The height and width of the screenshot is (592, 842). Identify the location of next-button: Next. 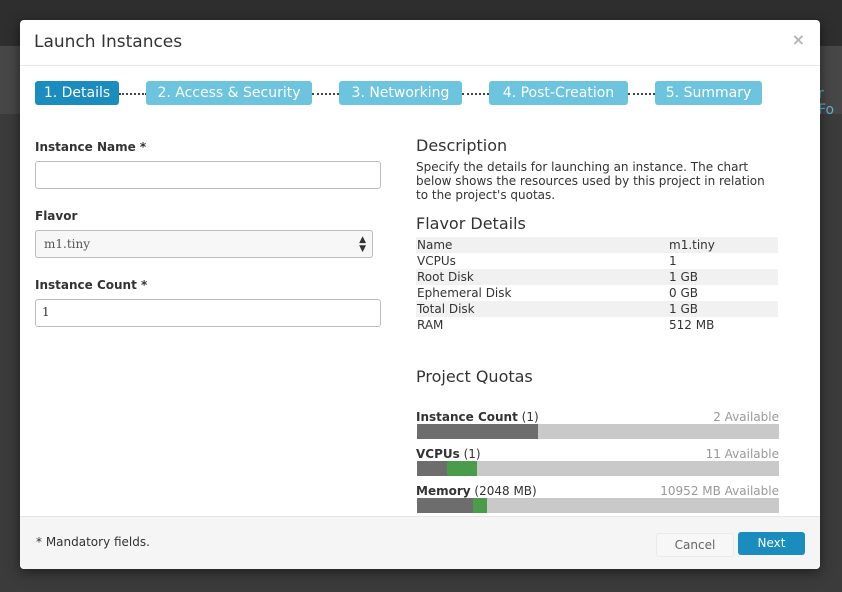
(771, 543).